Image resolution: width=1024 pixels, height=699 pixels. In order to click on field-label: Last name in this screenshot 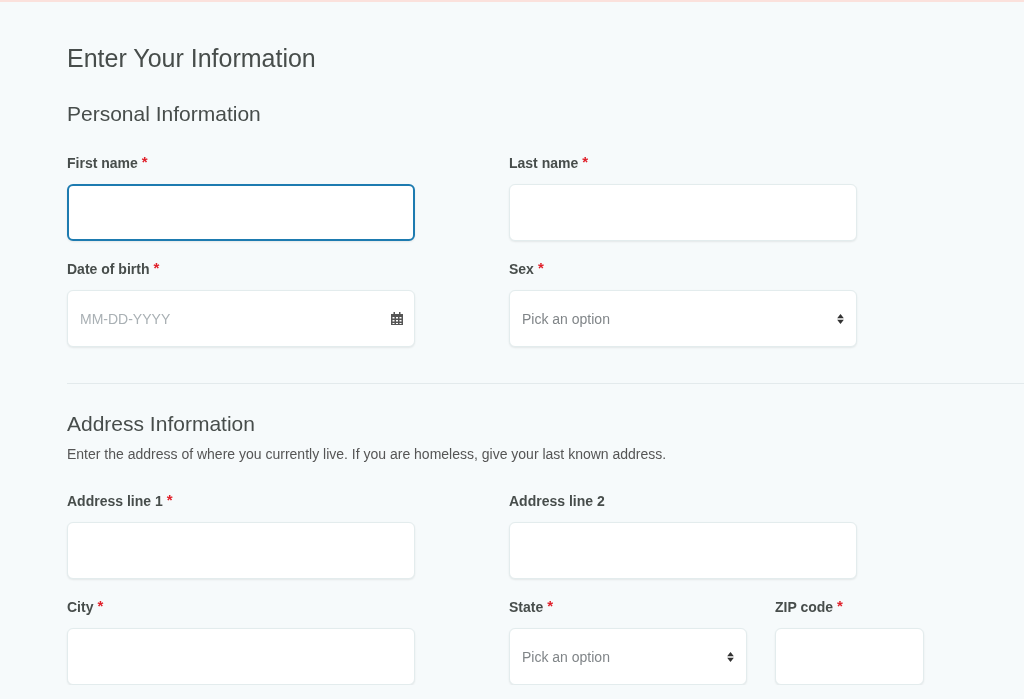, I will do `click(544, 163)`.